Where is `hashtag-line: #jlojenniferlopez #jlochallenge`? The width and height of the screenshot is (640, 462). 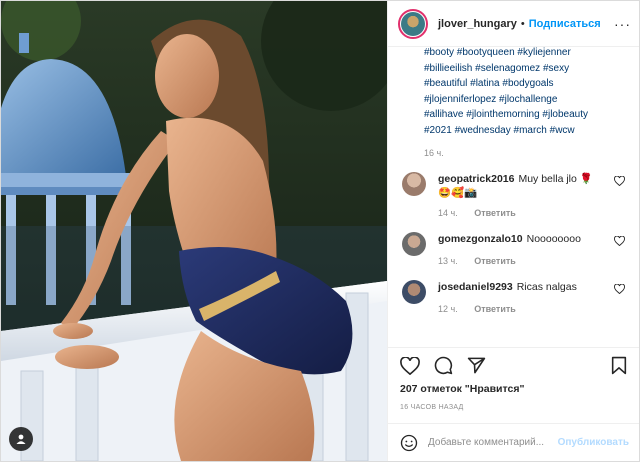
hashtag-line: #jlojenniferlopez #jlochallenge is located at coordinates (525, 100).